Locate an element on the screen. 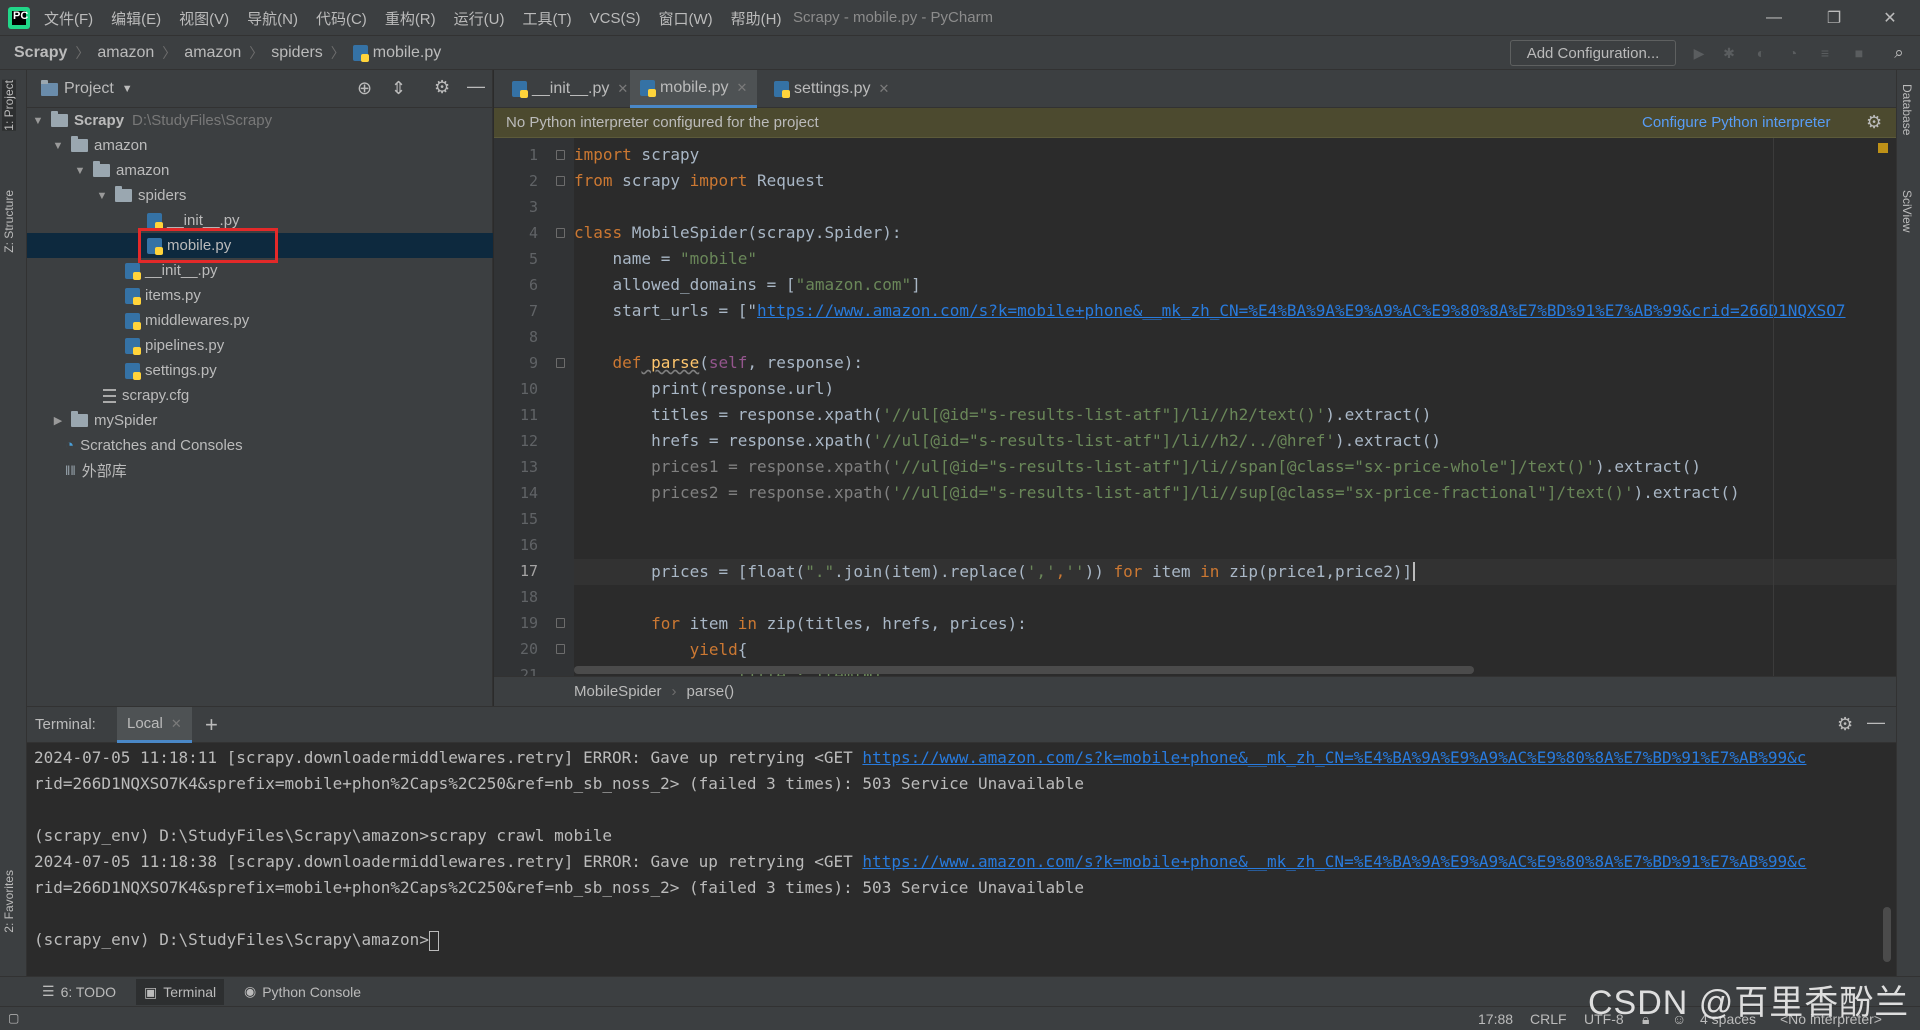 The height and width of the screenshot is (1030, 1920). tree-folder-amazon-inner: ▼ amazon is located at coordinates (260, 170).